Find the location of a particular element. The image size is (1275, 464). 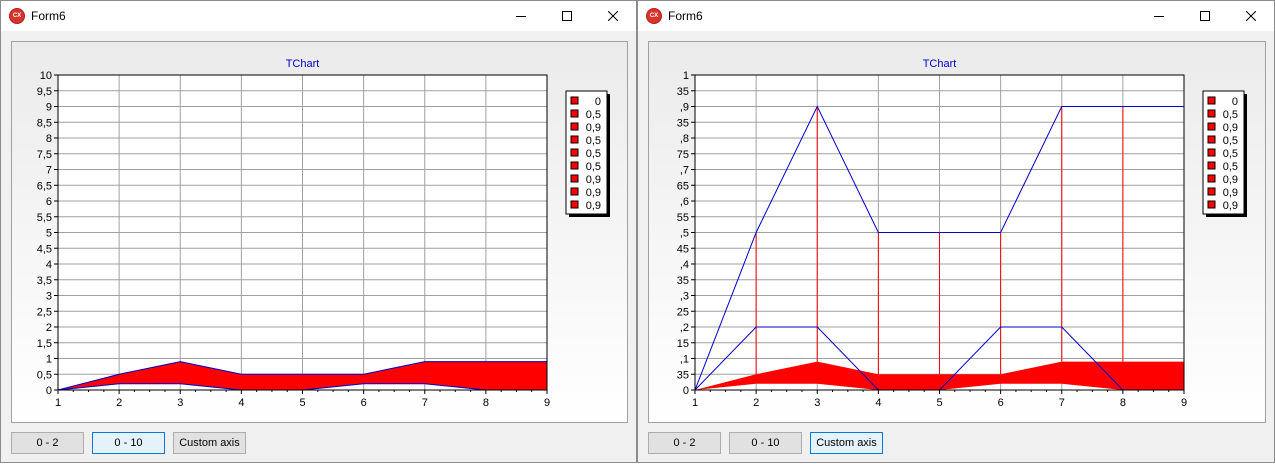

y-tick-label: 6,5 is located at coordinates (44, 186).